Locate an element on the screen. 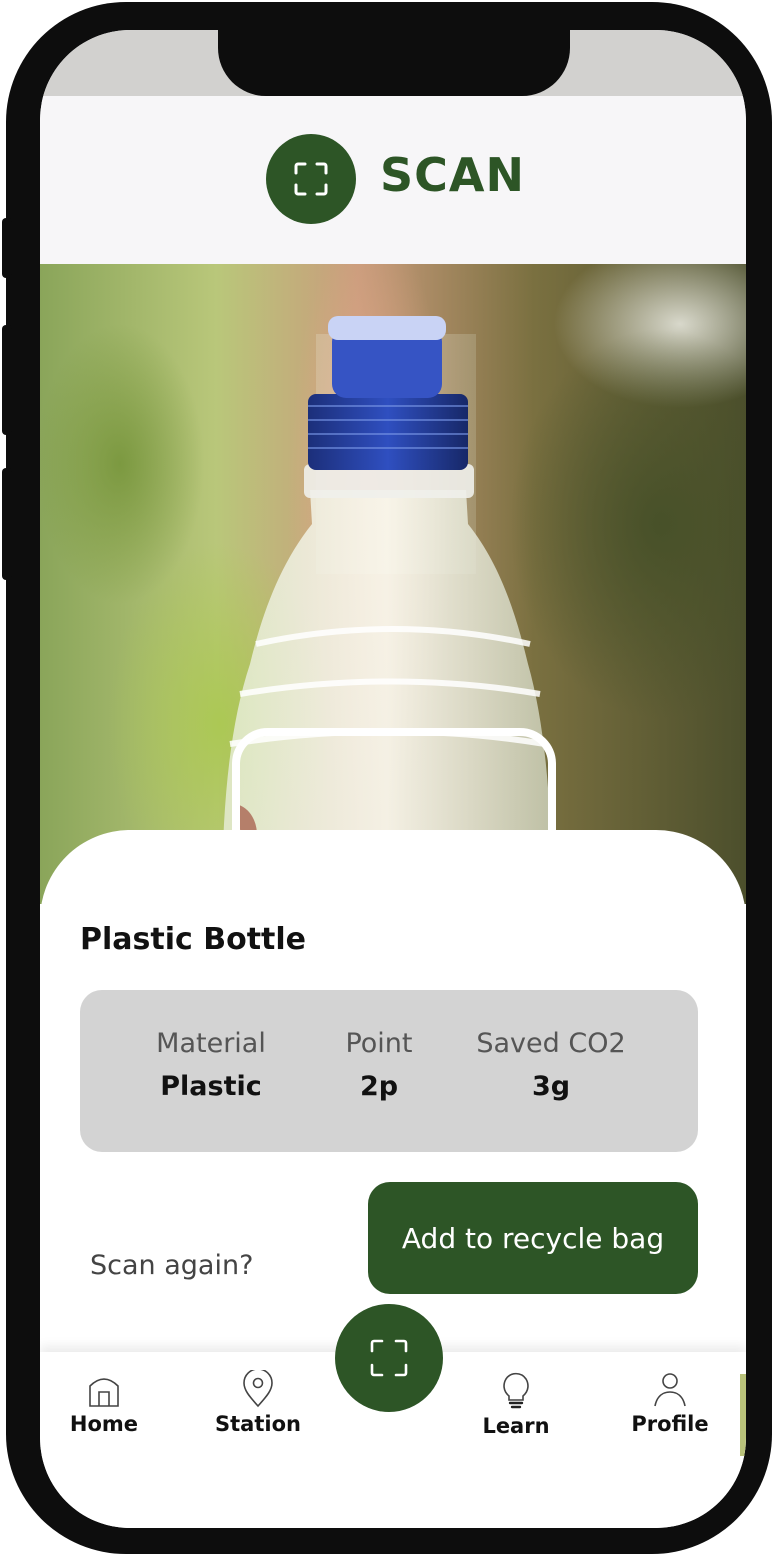 This screenshot has height=1558, width=775. phone-mute-switch is located at coordinates (7, 248).